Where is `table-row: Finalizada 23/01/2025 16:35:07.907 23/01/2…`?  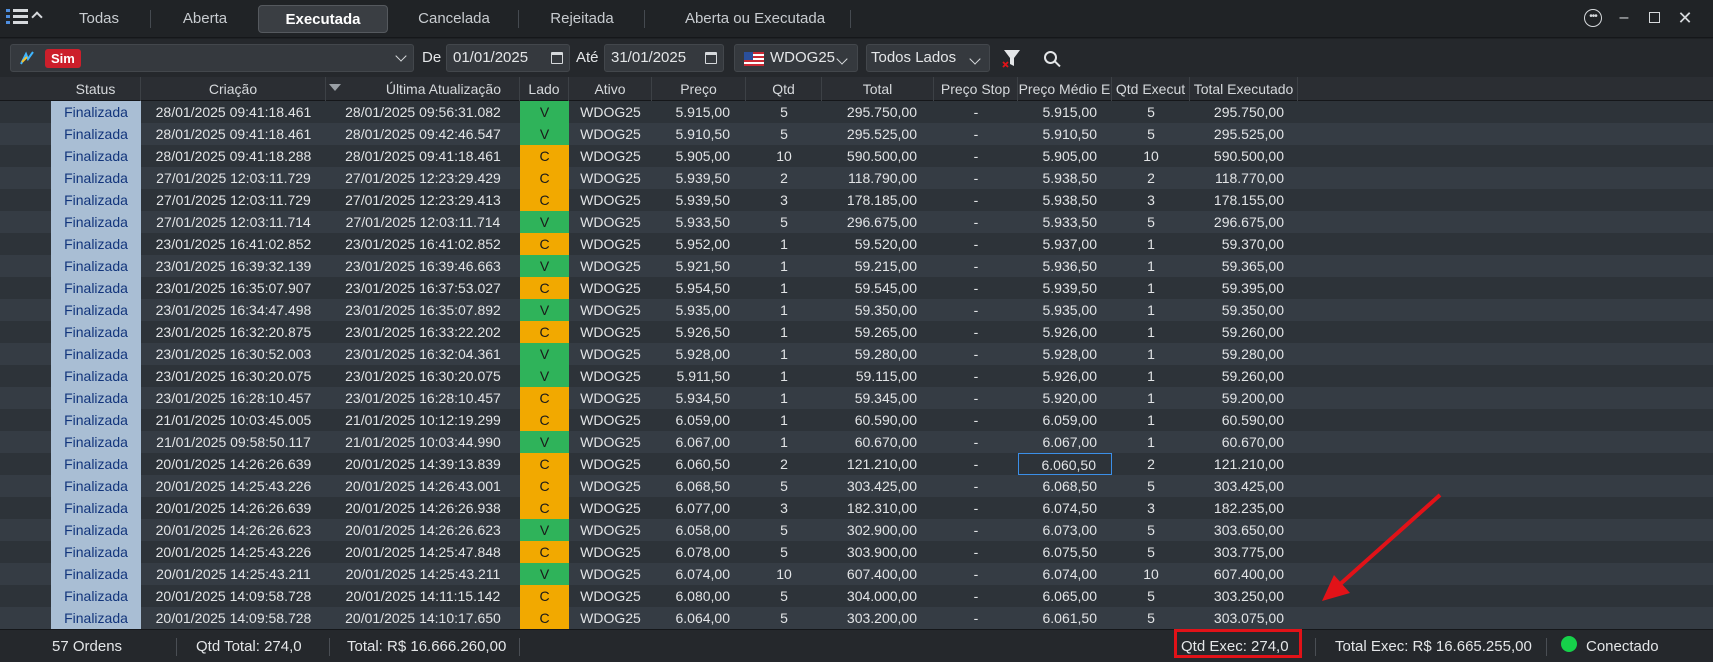
table-row: Finalizada 23/01/2025 16:35:07.907 23/01/2… is located at coordinates (856, 288).